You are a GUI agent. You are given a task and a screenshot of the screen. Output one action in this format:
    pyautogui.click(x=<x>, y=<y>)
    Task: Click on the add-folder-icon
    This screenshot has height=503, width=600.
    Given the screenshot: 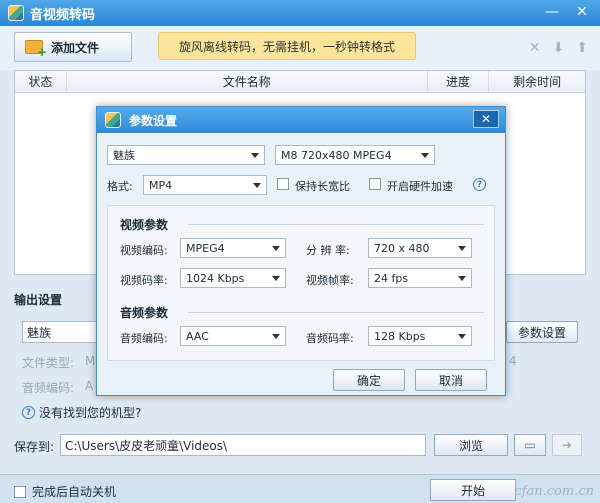 What is the action you would take?
    pyautogui.click(x=36, y=49)
    